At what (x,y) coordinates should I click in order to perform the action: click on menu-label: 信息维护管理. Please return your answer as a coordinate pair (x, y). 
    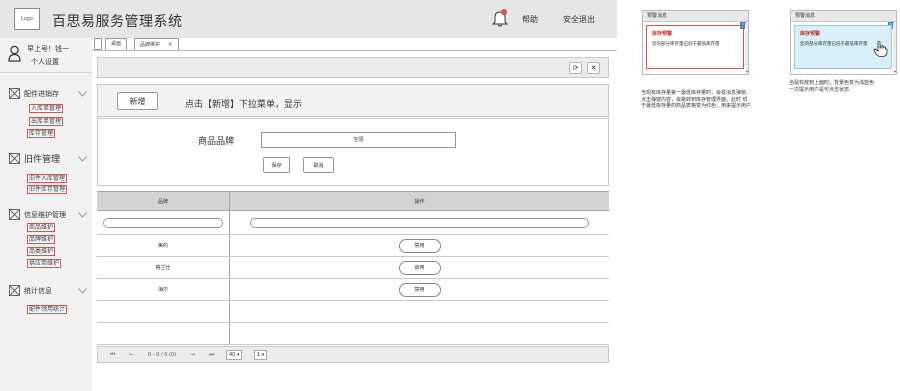
    Looking at the image, I should click on (45, 214).